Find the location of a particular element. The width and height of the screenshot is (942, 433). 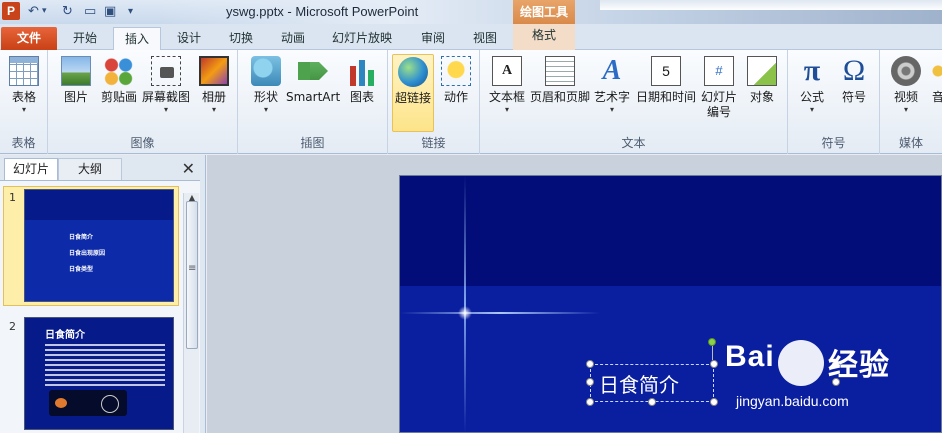

window-title: yswg.pptx - Microsoft PowerPoint is located at coordinates (322, 11).